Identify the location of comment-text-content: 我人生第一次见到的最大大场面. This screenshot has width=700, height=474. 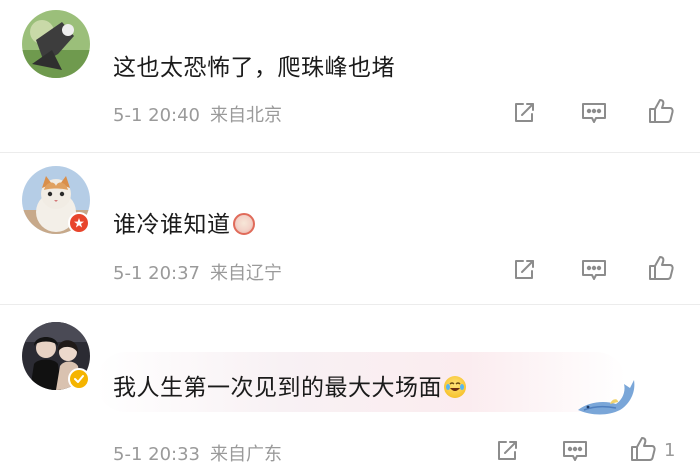
(277, 388).